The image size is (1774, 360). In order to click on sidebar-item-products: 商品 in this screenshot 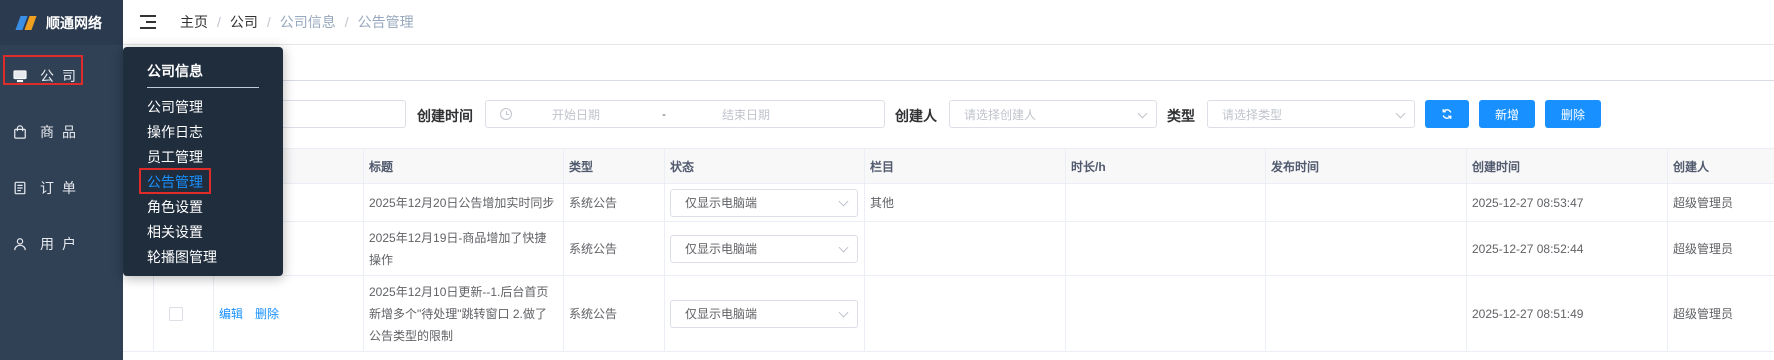, I will do `click(61, 132)`.